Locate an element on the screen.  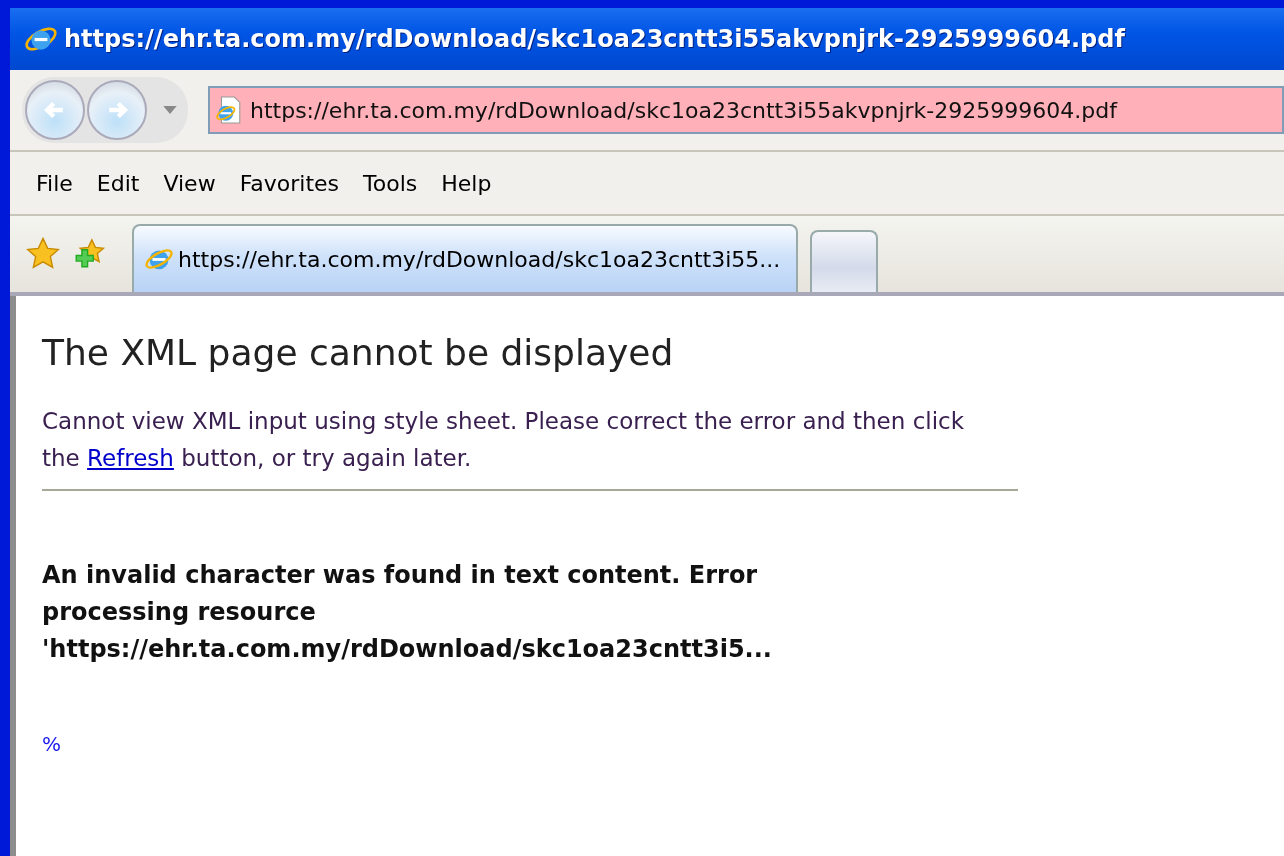
menu-item: Help is located at coordinates (466, 183).